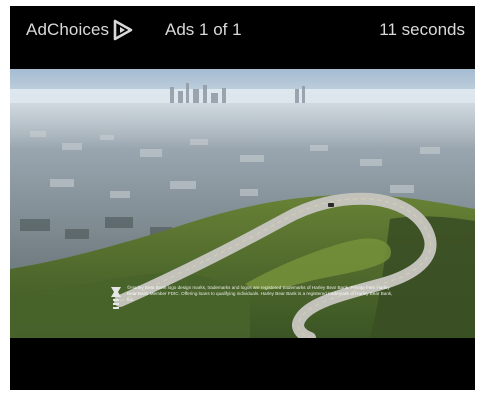  Describe the element at coordinates (116, 298) in the screenshot. I see `bank-logo-icon` at that location.